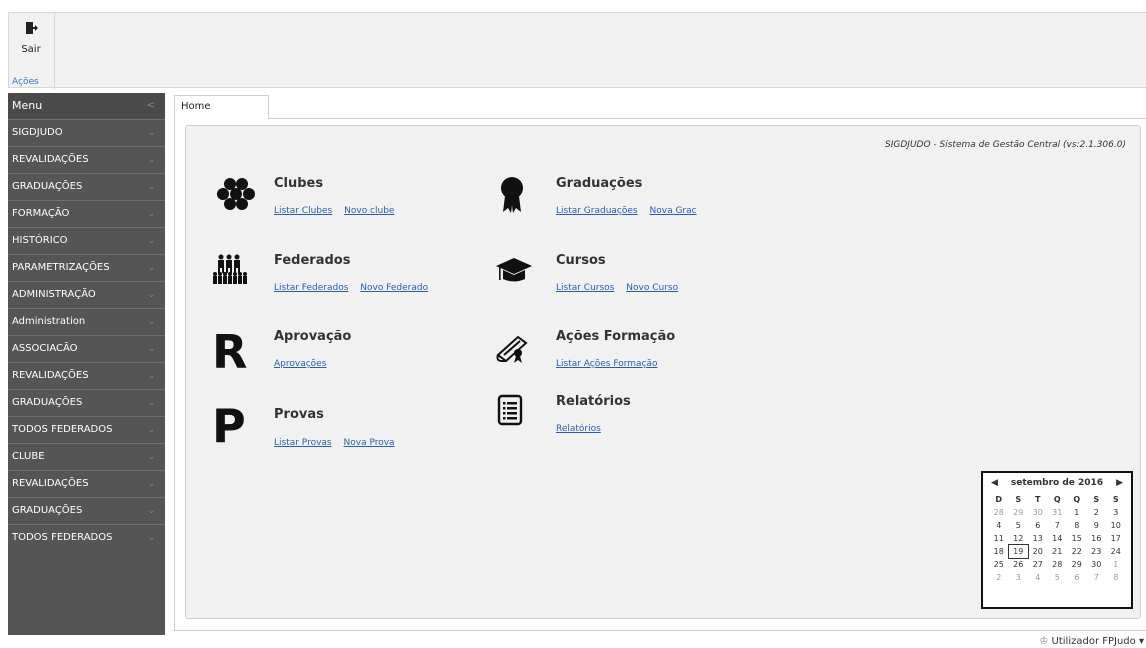 Image resolution: width=1146 pixels, height=648 pixels. I want to click on sidebar-item-todos-federados: TODOS FEDERADOS ⌄, so click(86, 429).